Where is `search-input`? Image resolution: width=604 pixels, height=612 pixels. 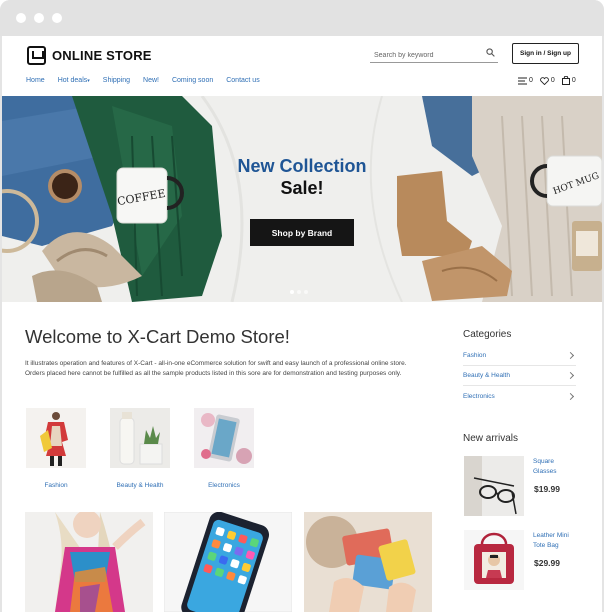 search-input is located at coordinates (424, 55).